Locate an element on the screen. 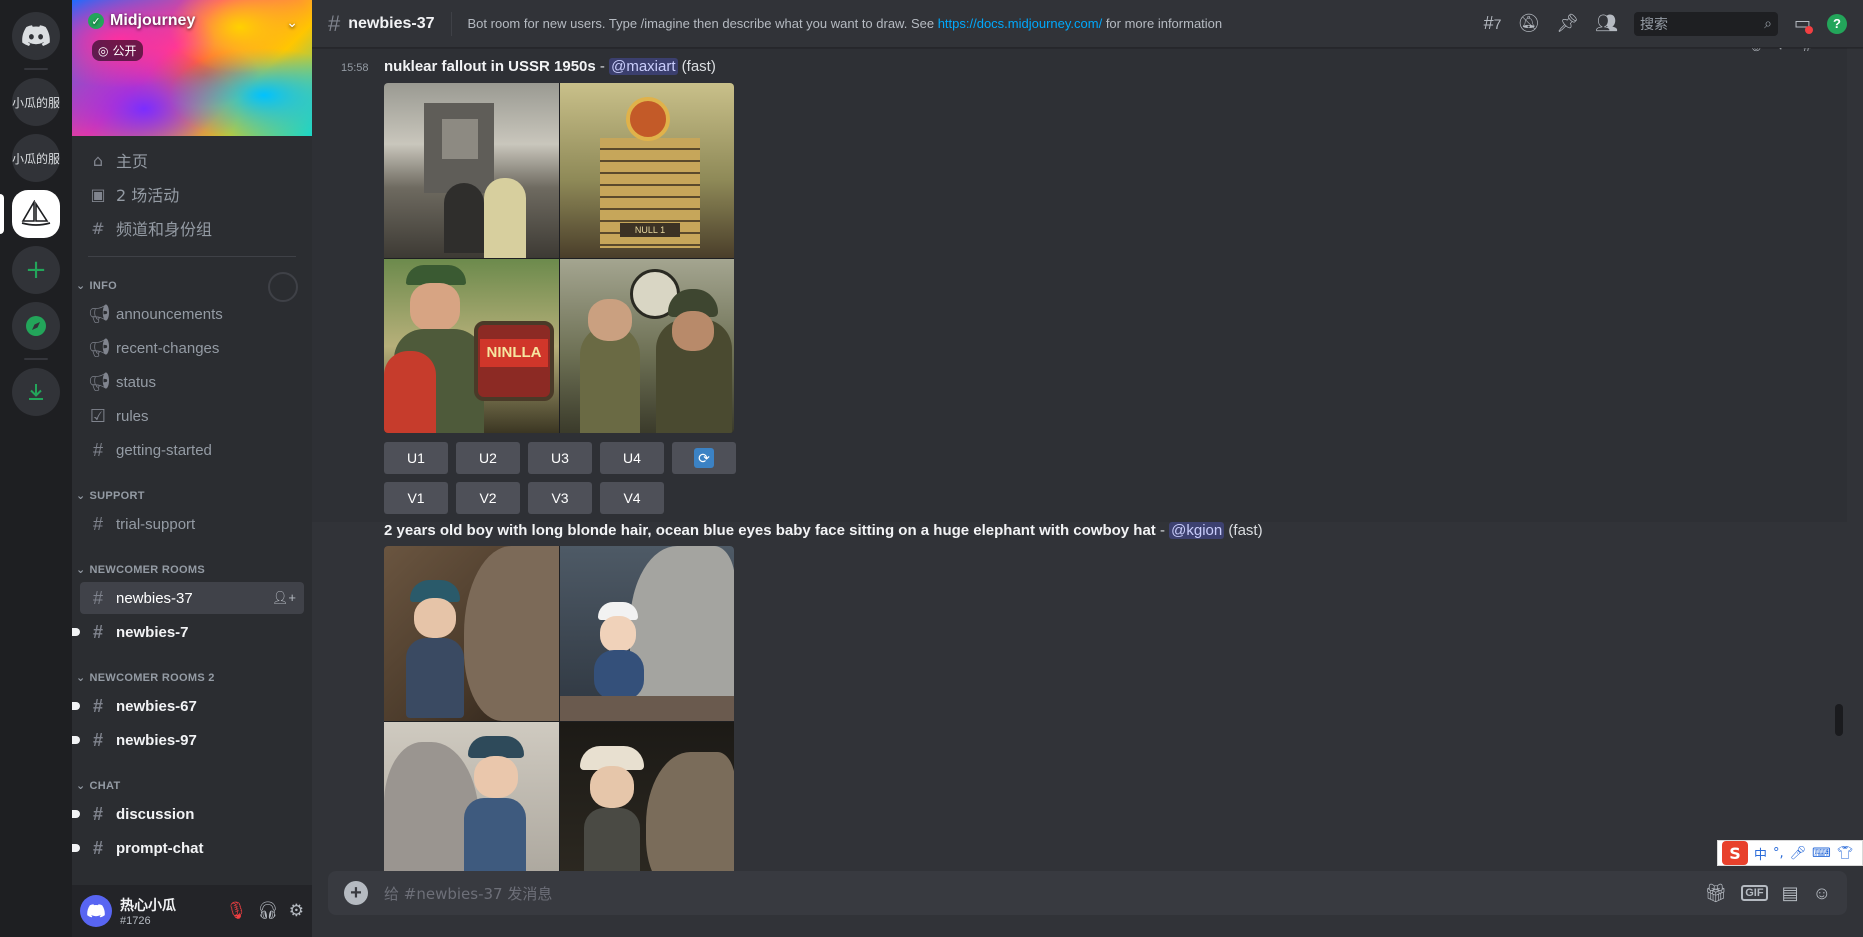 The image size is (1863, 937). channel-newbies-7: # newbies-7 is located at coordinates (188, 632).